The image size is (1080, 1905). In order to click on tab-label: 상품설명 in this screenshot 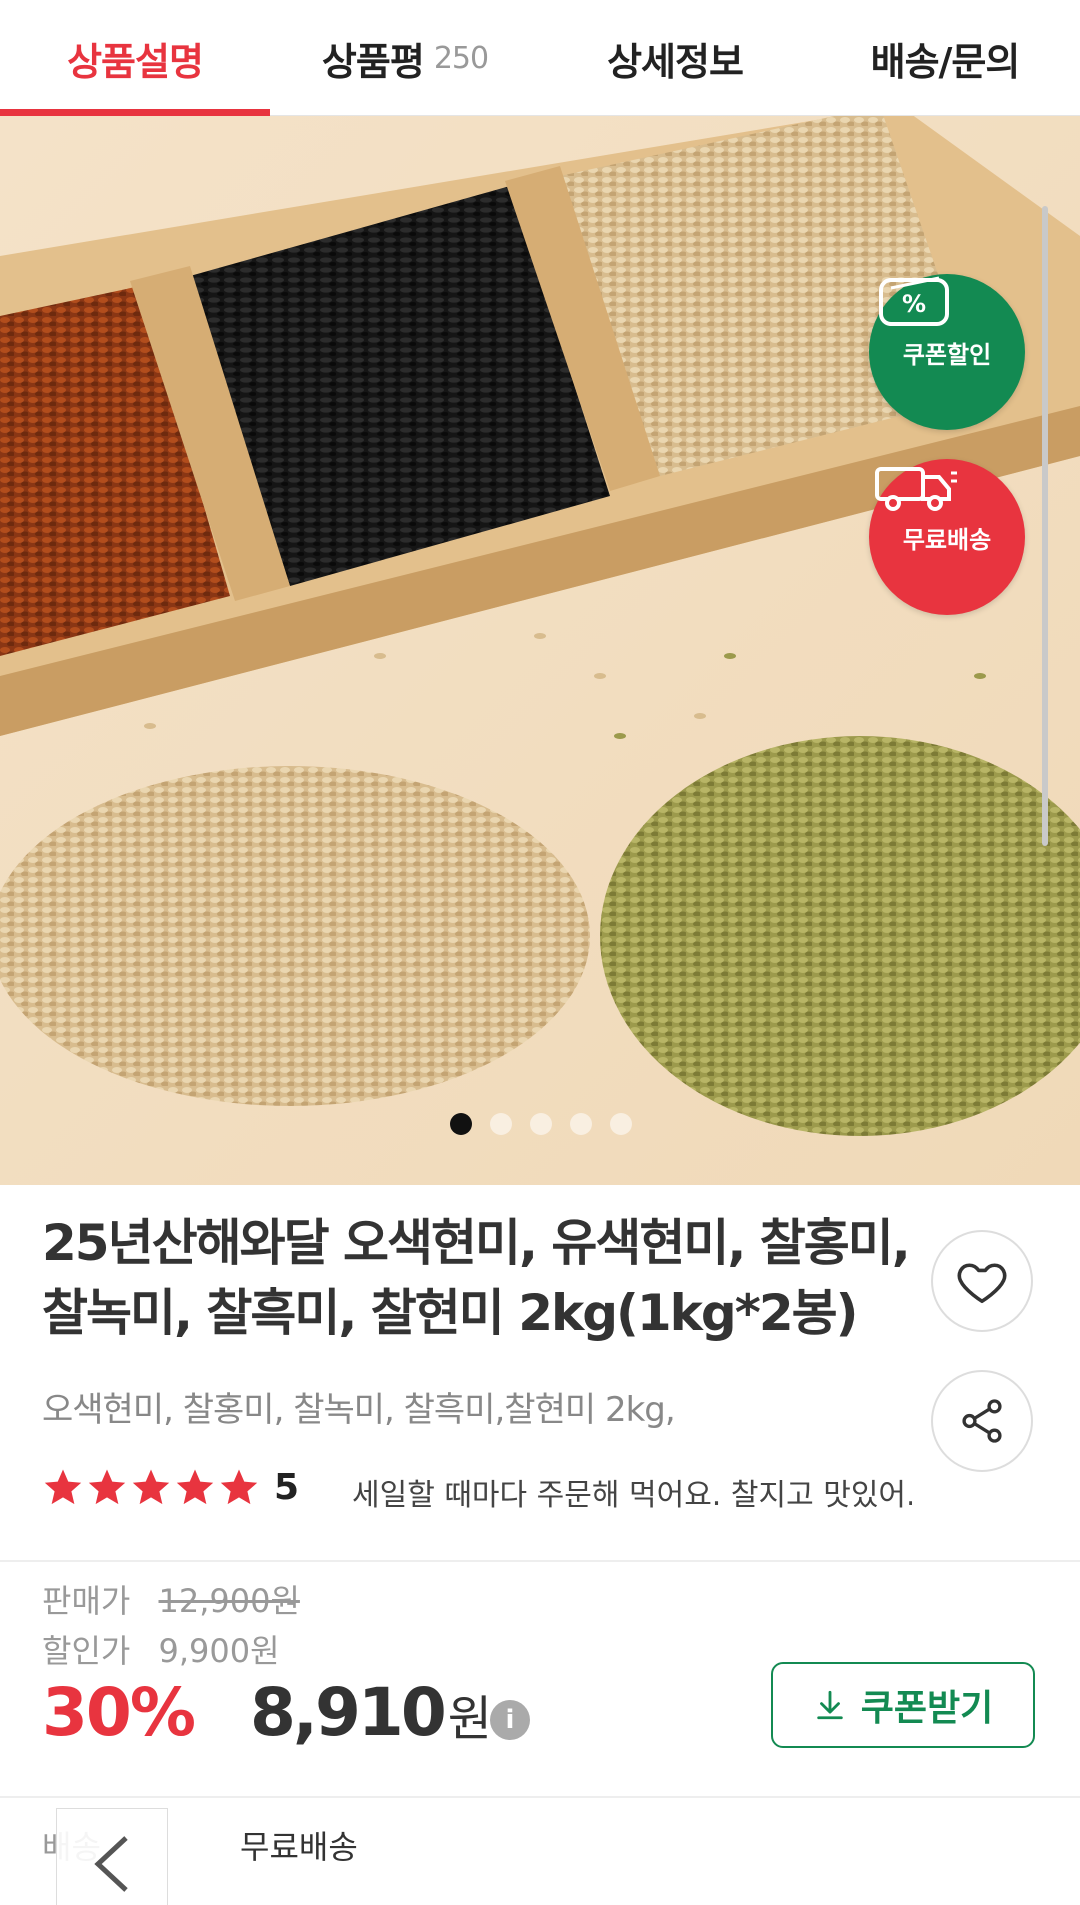, I will do `click(135, 61)`.